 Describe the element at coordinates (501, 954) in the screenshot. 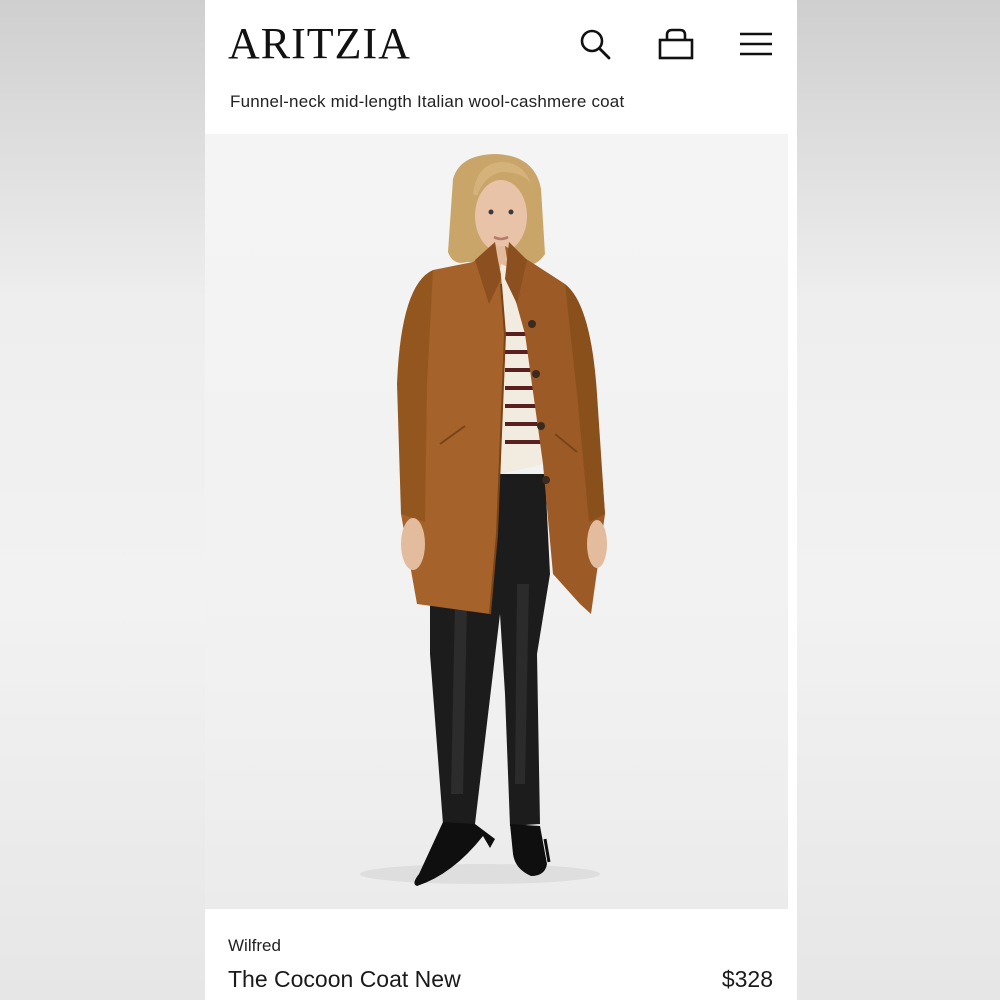

I see `product-info: Wilfred The Cocoon Coat New $328` at that location.